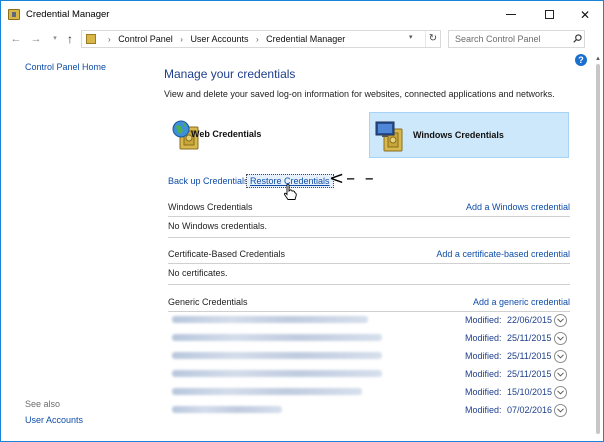 The image size is (604, 442). What do you see at coordinates (43, 404) in the screenshot?
I see `see-also-label: See also` at bounding box center [43, 404].